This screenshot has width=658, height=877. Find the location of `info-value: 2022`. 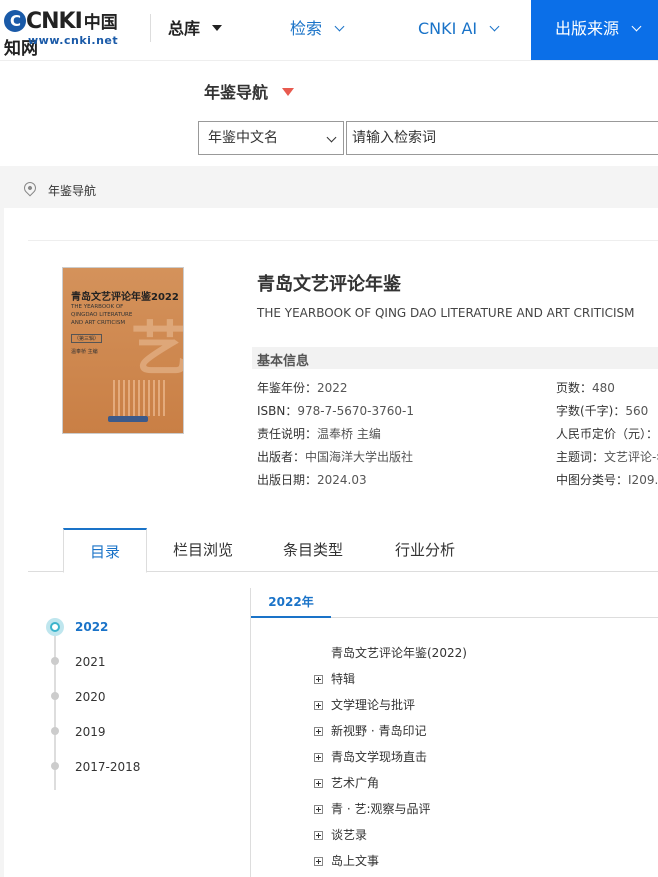

info-value: 2022 is located at coordinates (332, 388).